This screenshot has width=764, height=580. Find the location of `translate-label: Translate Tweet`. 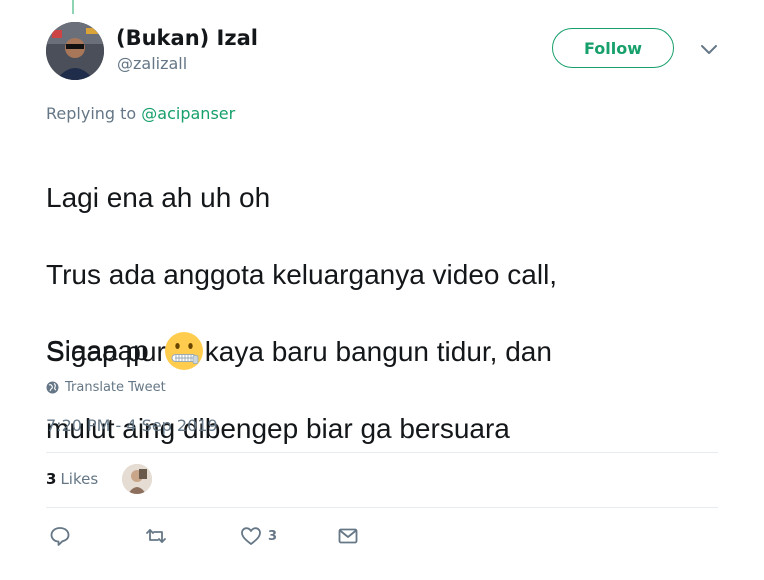

translate-label: Translate Tweet is located at coordinates (115, 387).